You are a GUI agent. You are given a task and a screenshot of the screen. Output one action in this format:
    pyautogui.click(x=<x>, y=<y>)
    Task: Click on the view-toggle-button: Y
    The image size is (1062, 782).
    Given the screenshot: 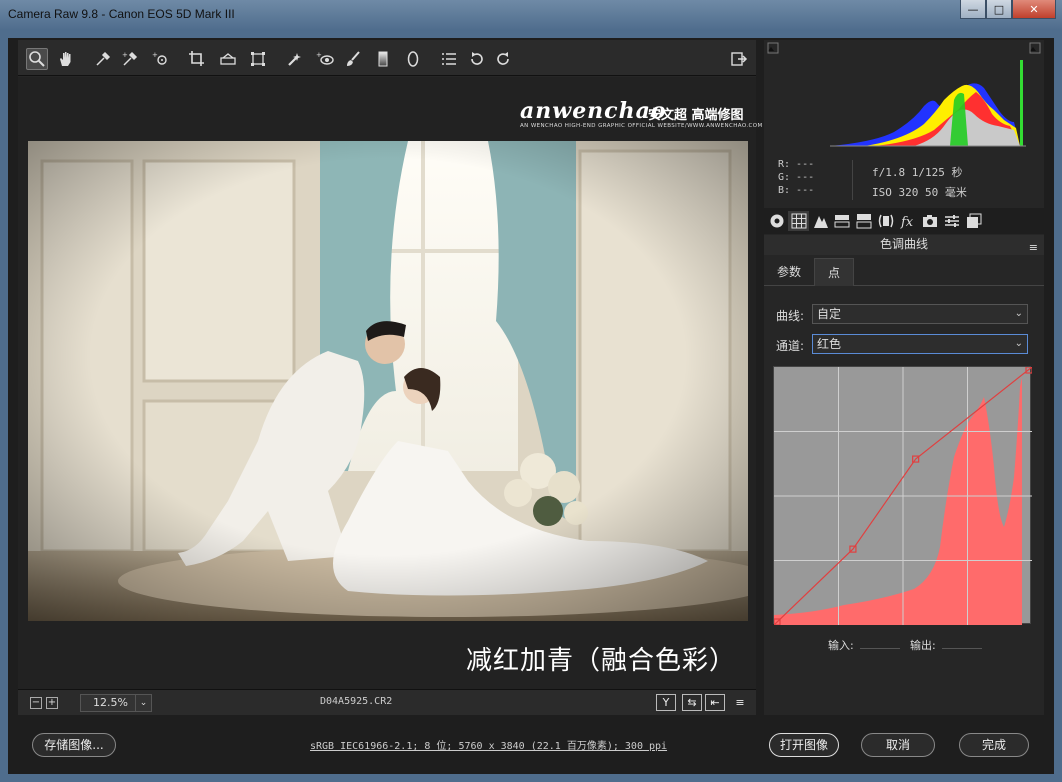 What is the action you would take?
    pyautogui.click(x=666, y=702)
    